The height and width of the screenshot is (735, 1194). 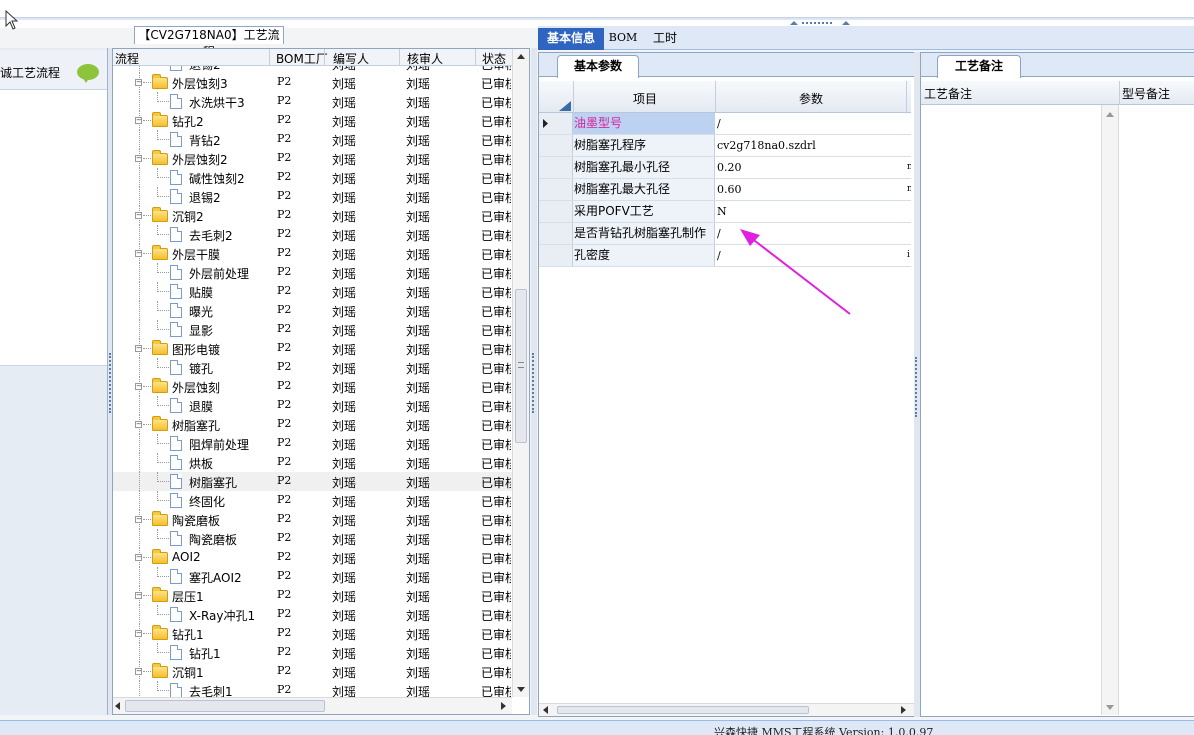 I want to click on tree-step-row: 外层前处理 P2 刘瑶 刘瑶 已审核, so click(x=313, y=272).